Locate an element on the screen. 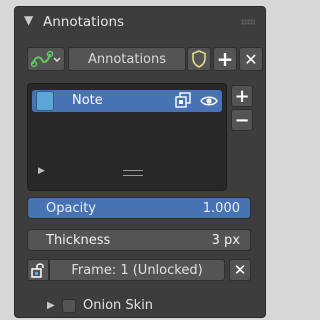 The width and height of the screenshot is (320, 320). delete-frame-button: ✕ is located at coordinates (240, 270).